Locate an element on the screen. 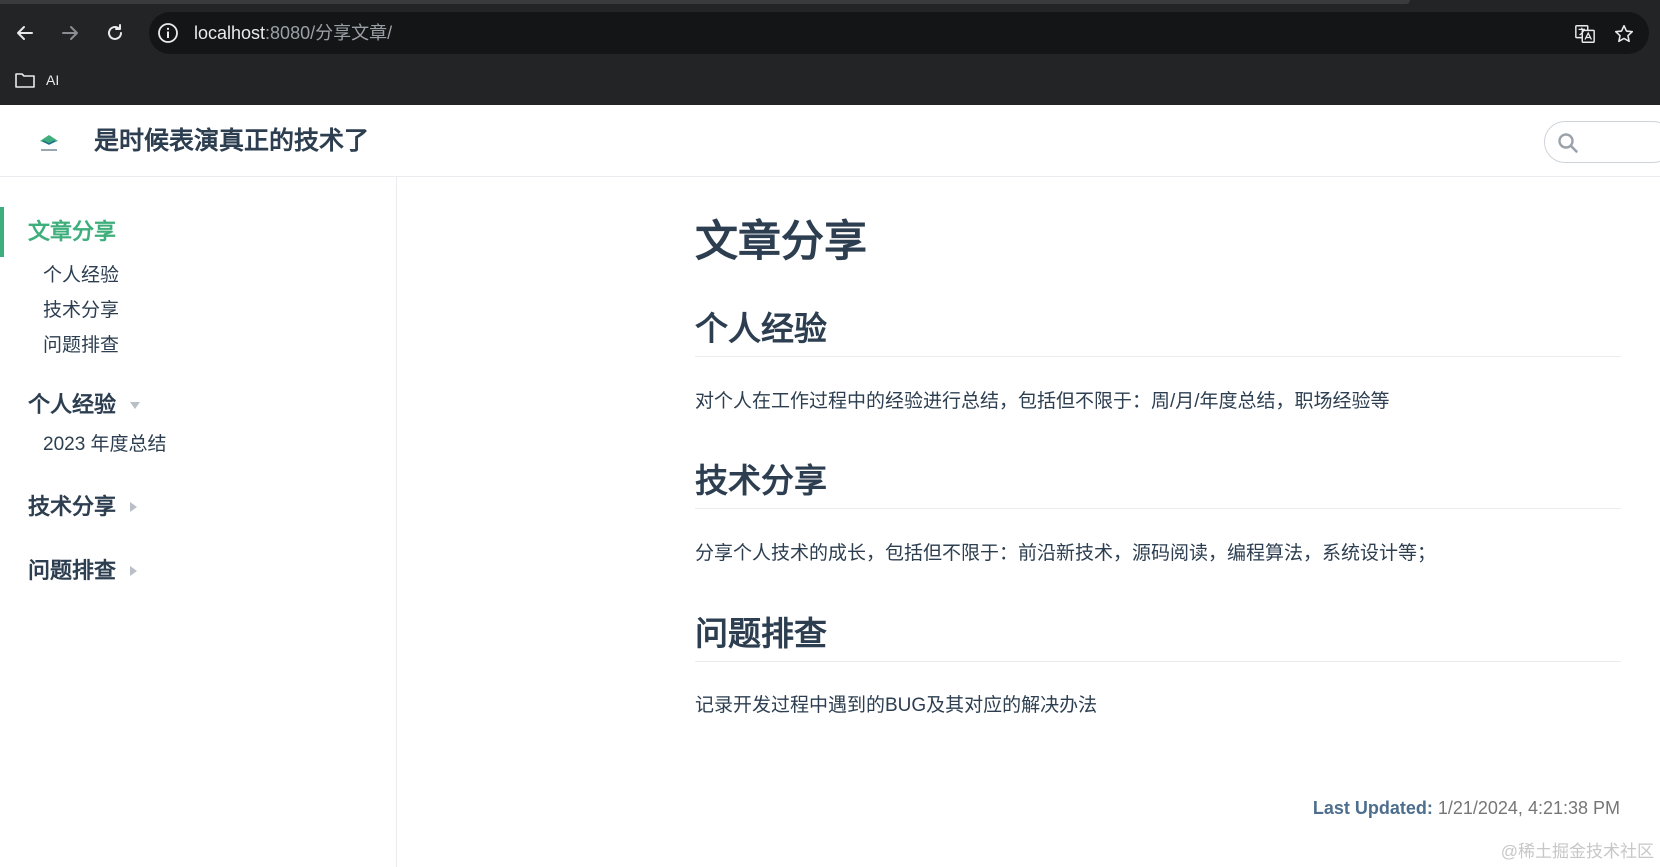 This screenshot has height=867, width=1660. section-text: 对个人在工作过程中的经验进行总结，包括但不限于：周/月/年度总结，职场经验等 is located at coordinates (1042, 401).